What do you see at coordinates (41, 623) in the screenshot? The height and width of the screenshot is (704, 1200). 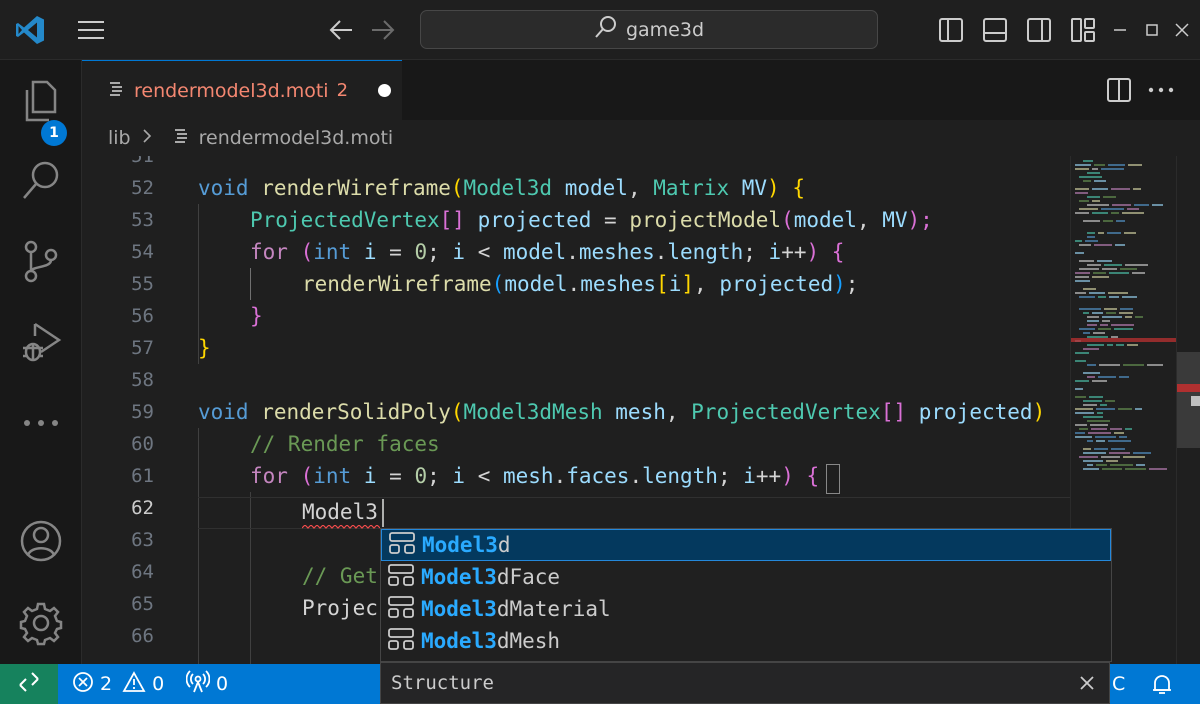 I see `settings-gear-icon` at bounding box center [41, 623].